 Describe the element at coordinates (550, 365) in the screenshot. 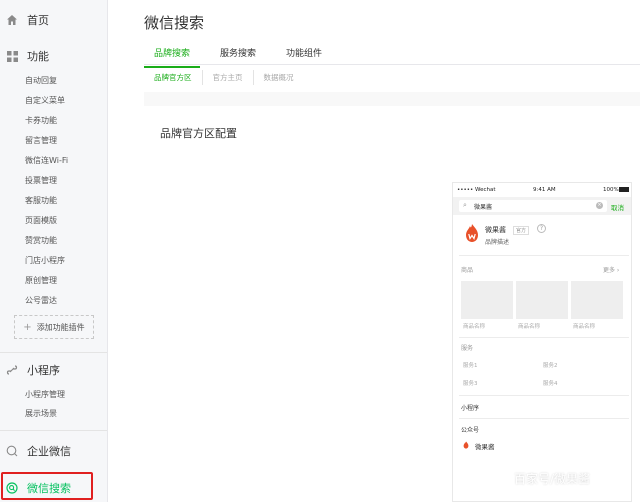

I see `service-item: 服务2` at that location.